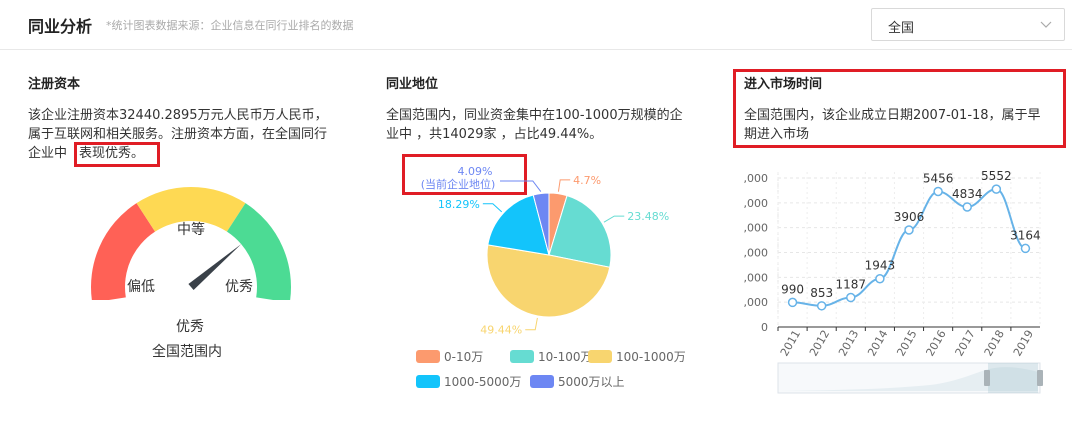 This screenshot has width=1072, height=431. What do you see at coordinates (141, 287) in the screenshot?
I see `gauge-label-low: 偏低` at bounding box center [141, 287].